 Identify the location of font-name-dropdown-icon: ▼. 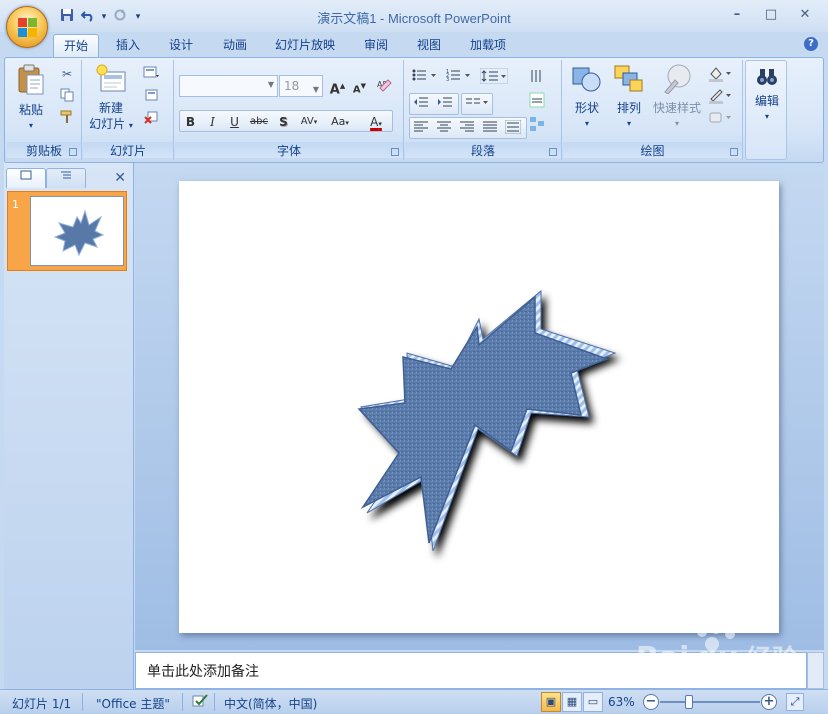
(270, 84).